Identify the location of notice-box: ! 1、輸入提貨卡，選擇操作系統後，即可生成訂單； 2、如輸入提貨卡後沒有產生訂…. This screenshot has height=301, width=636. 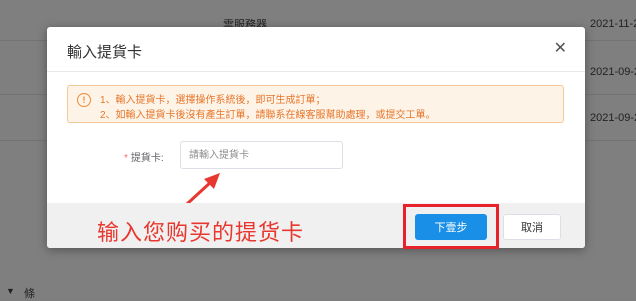
(315, 104).